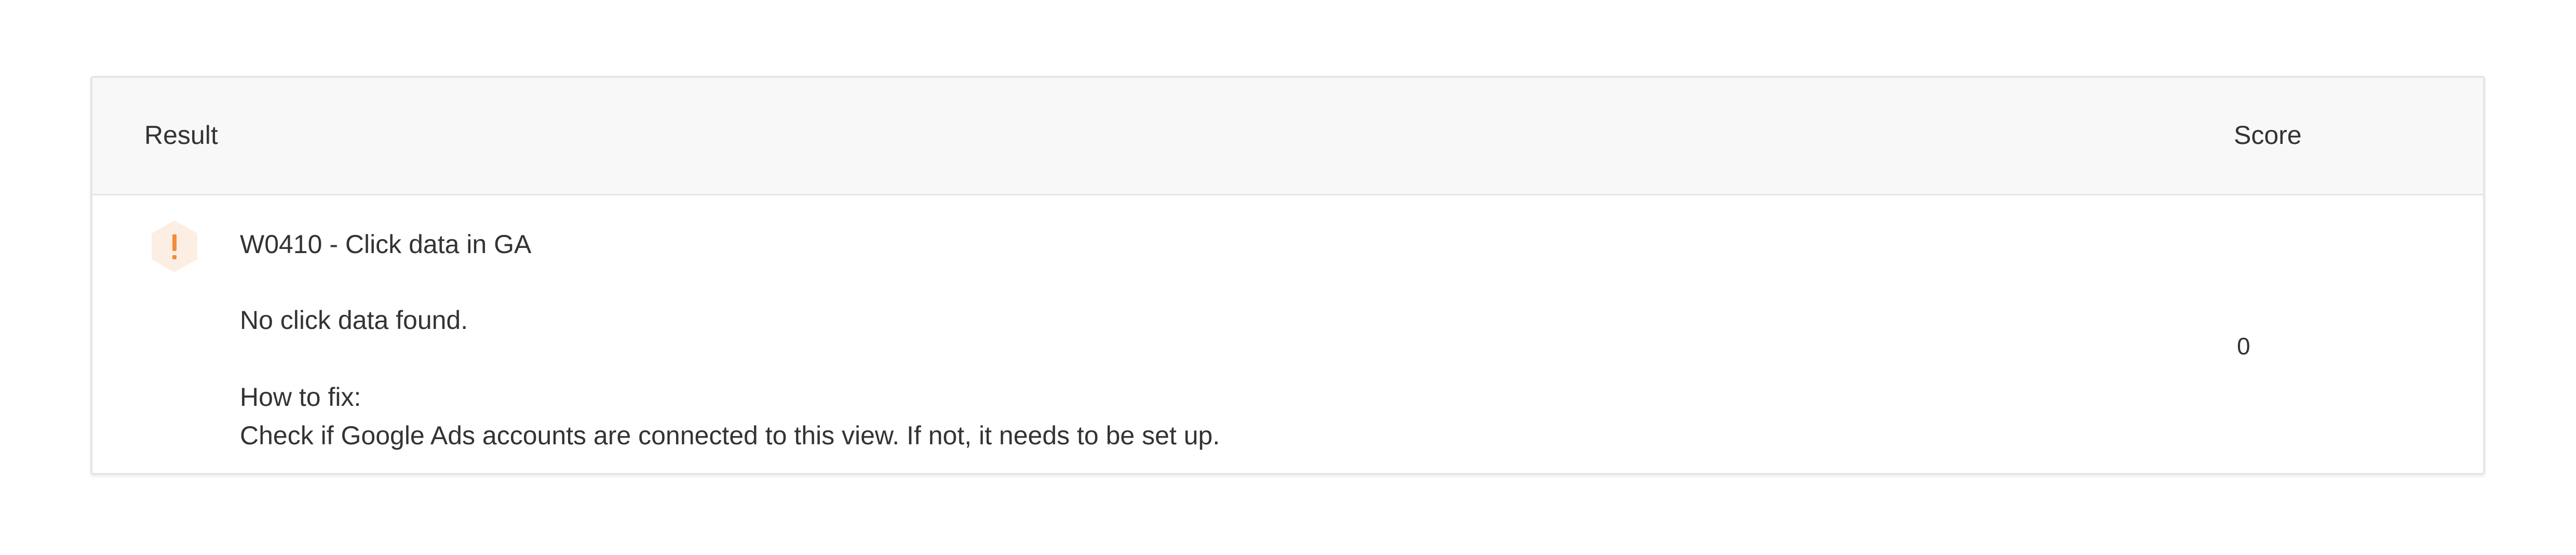 The height and width of the screenshot is (555, 2576). I want to click on result-message: No click data found., so click(354, 320).